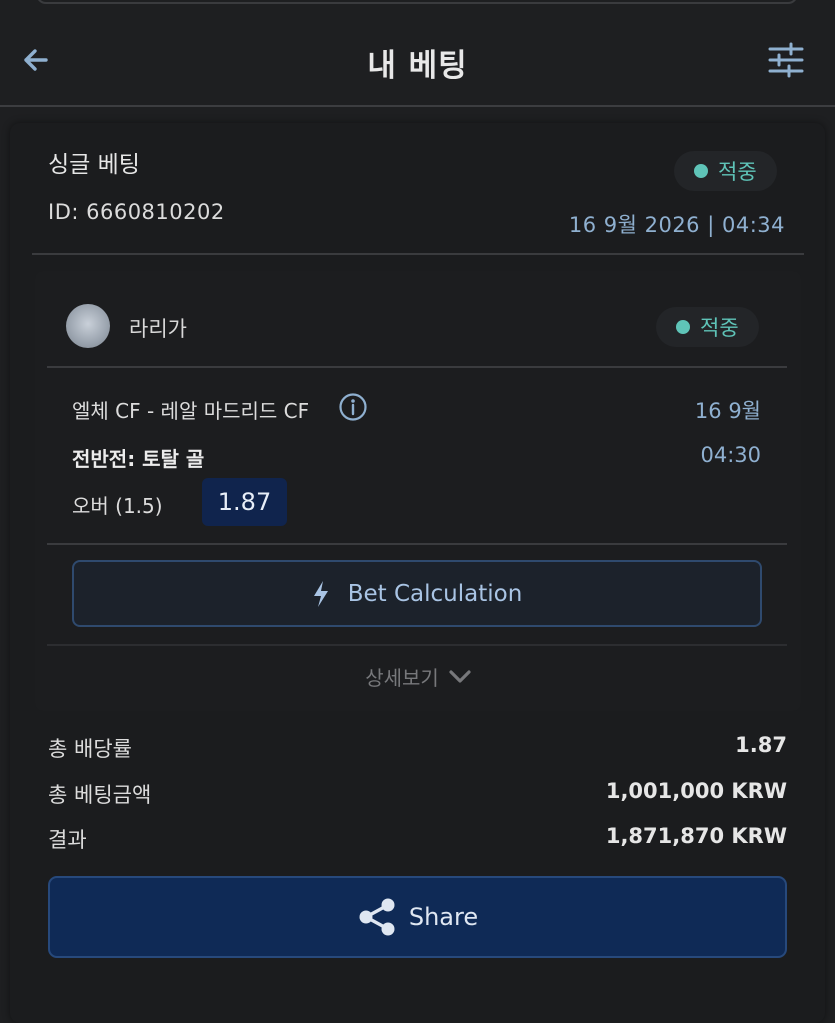  I want to click on selection-name: 오버 (1.5), so click(117, 506).